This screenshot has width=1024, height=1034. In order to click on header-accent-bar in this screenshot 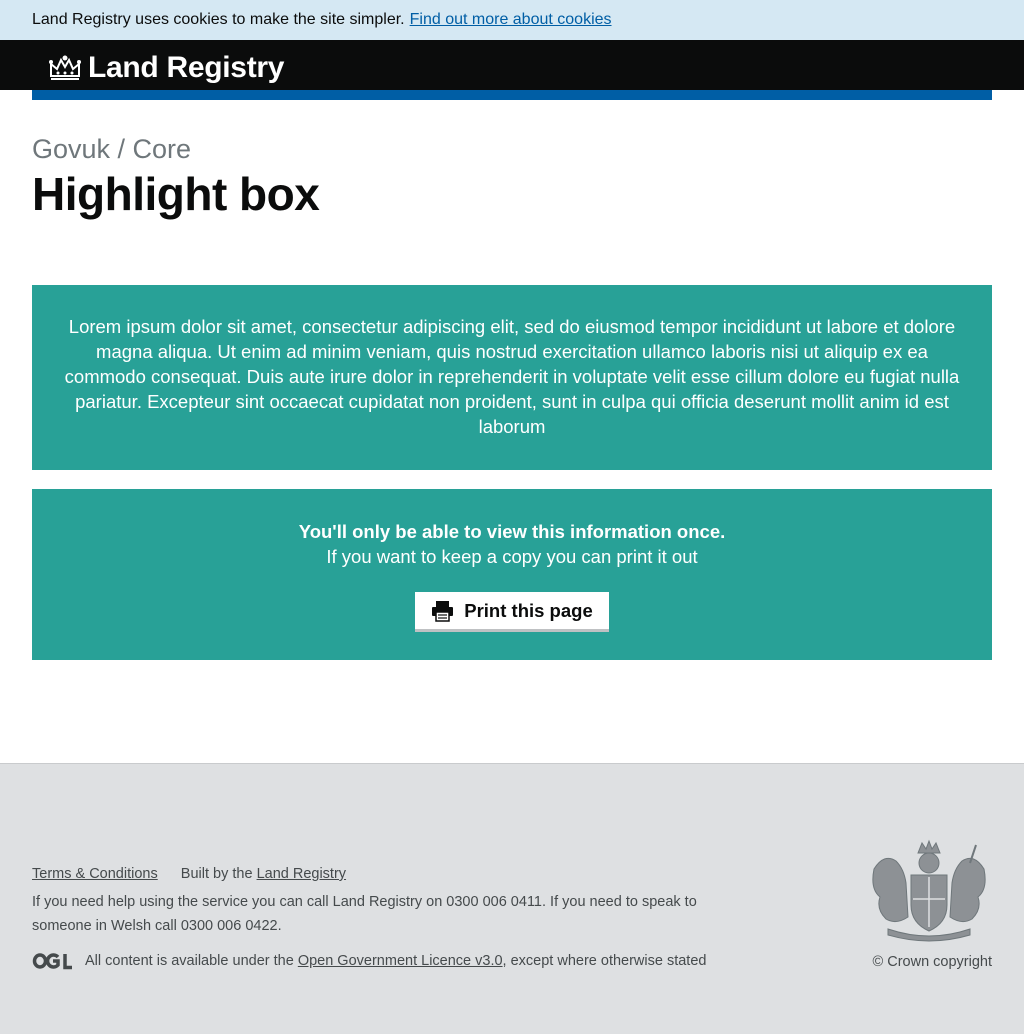, I will do `click(512, 95)`.